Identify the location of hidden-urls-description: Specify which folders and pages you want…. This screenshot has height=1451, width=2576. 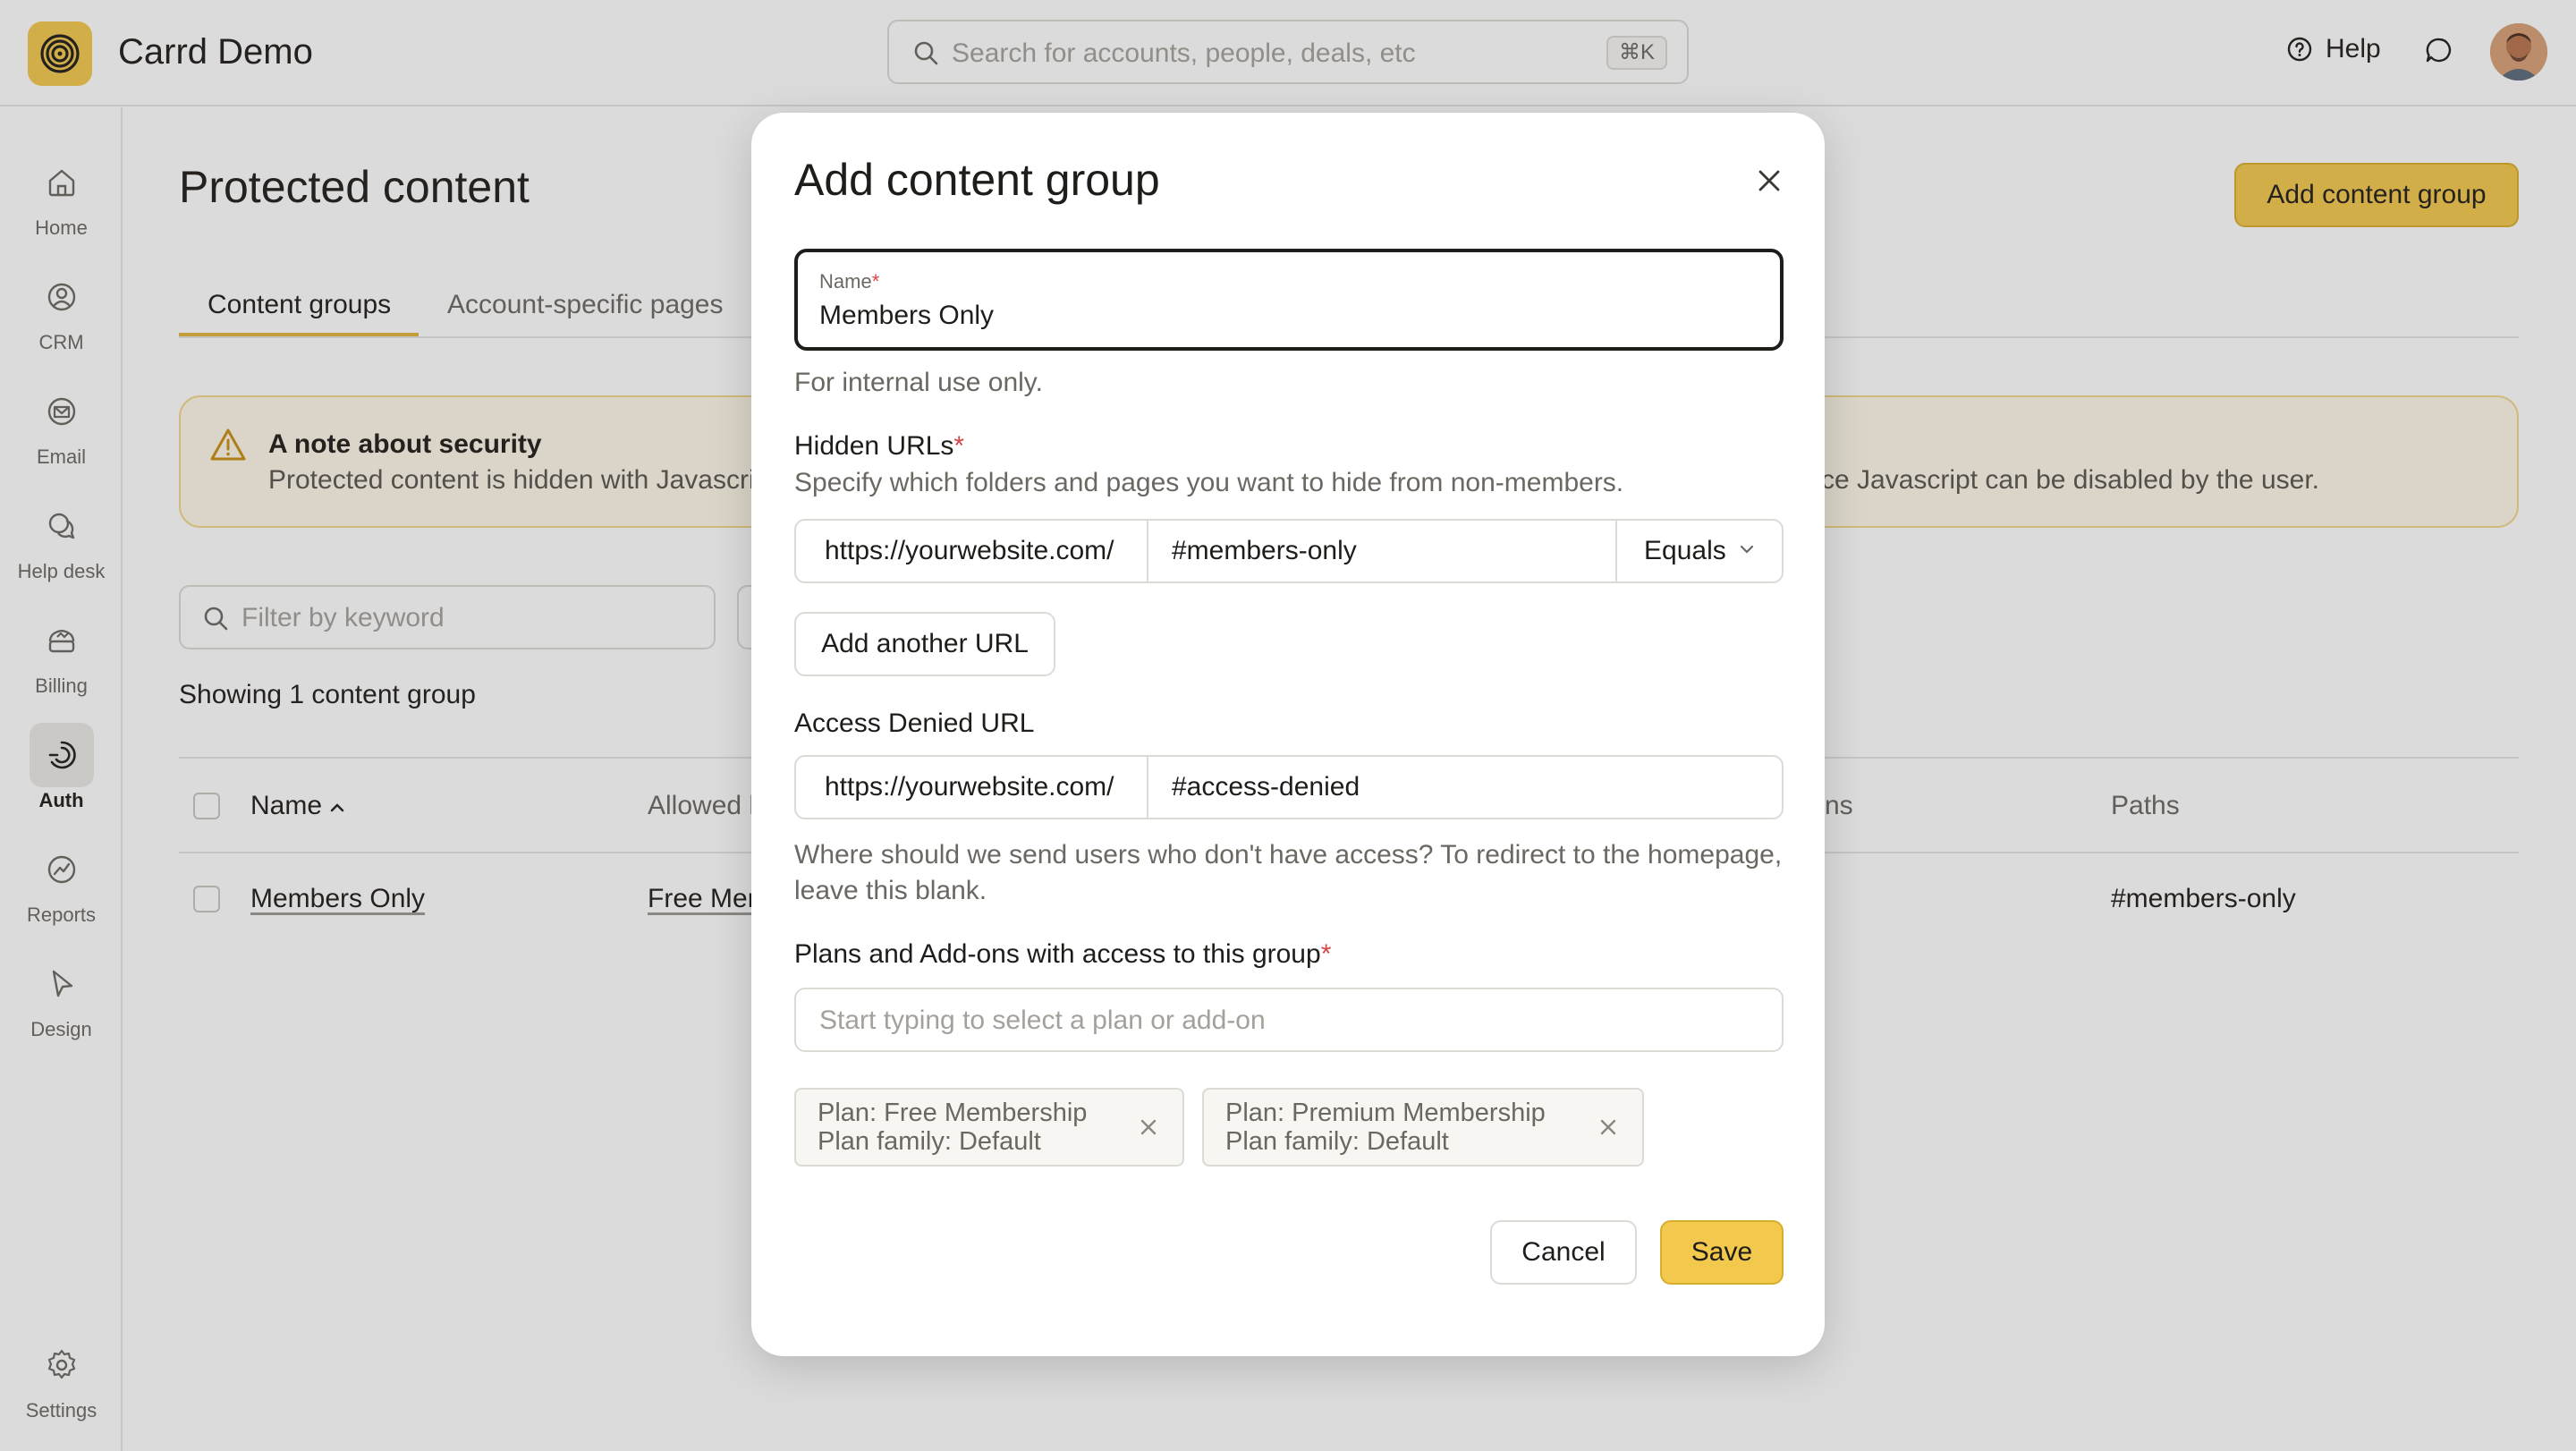
(1209, 483).